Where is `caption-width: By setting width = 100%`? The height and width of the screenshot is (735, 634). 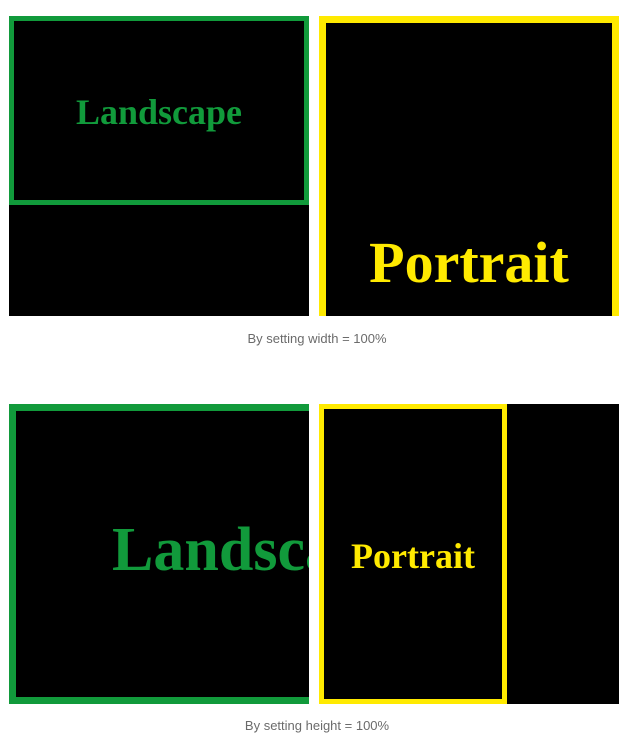
caption-width: By setting width = 100% is located at coordinates (317, 338).